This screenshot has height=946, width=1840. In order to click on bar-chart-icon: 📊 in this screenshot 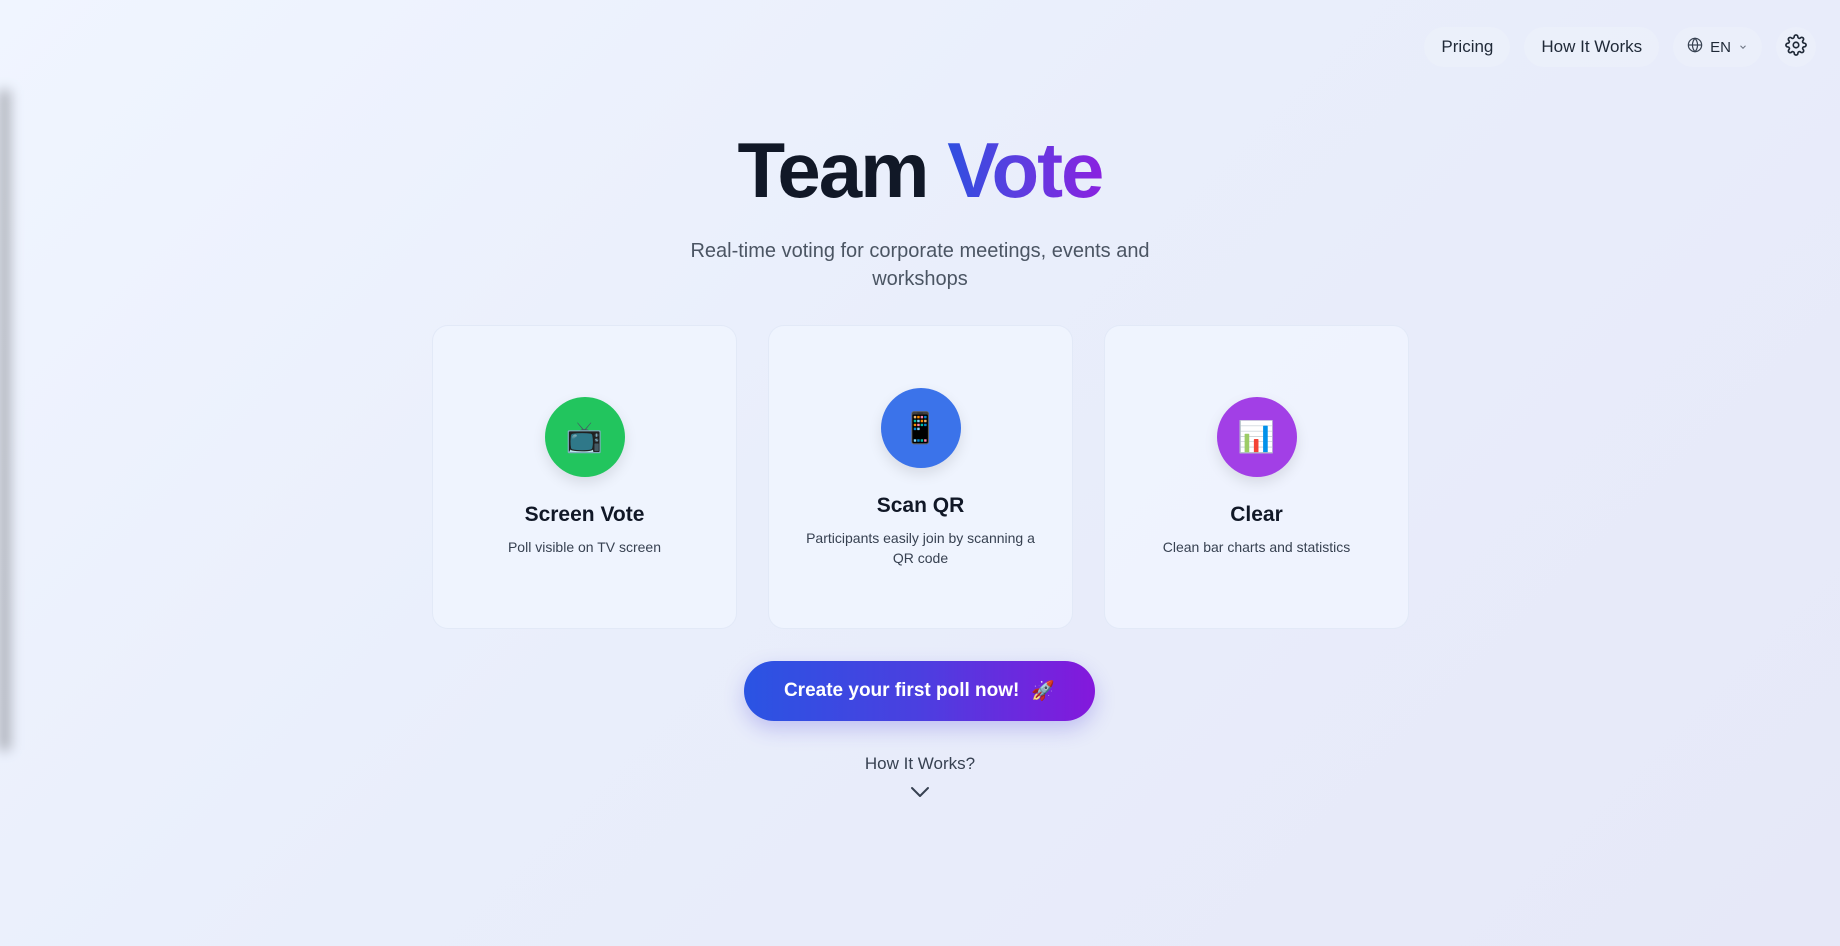, I will do `click(1256, 437)`.